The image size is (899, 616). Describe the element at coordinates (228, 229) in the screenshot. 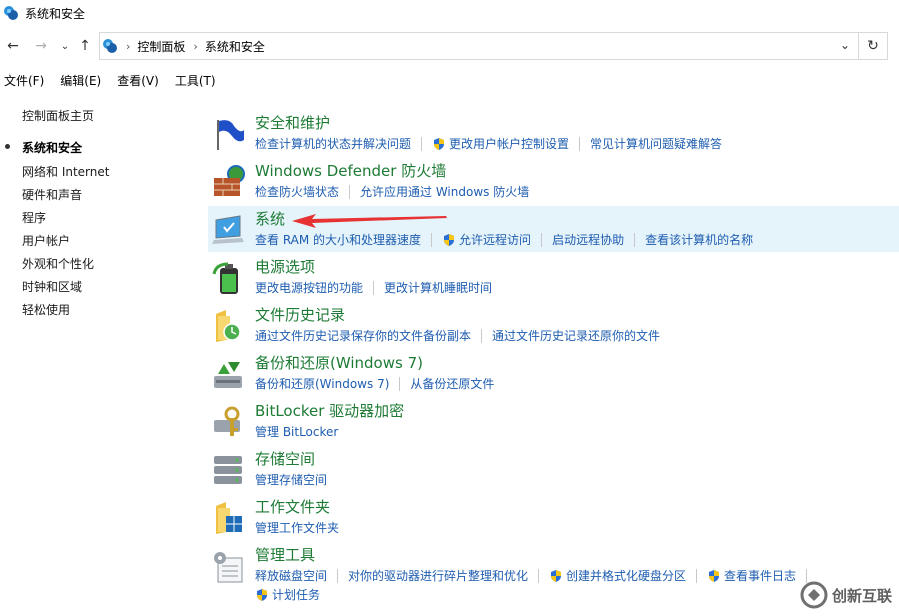

I see `computer-icon` at that location.